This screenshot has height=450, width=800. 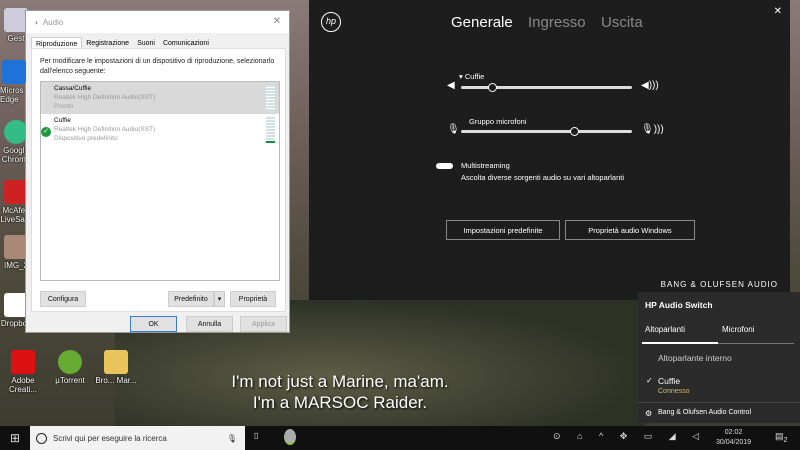 What do you see at coordinates (778, 11) in the screenshot?
I see `hp-close-button: ✕` at bounding box center [778, 11].